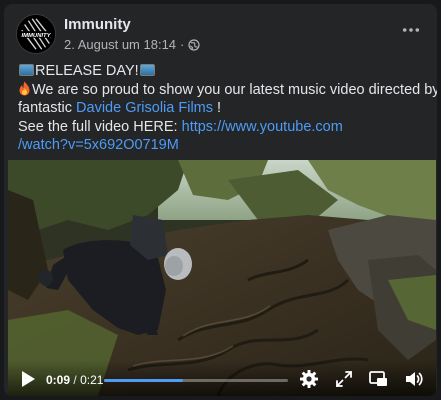 The image size is (441, 400). Describe the element at coordinates (24, 88) in the screenshot. I see `fire-emoji-icon` at that location.